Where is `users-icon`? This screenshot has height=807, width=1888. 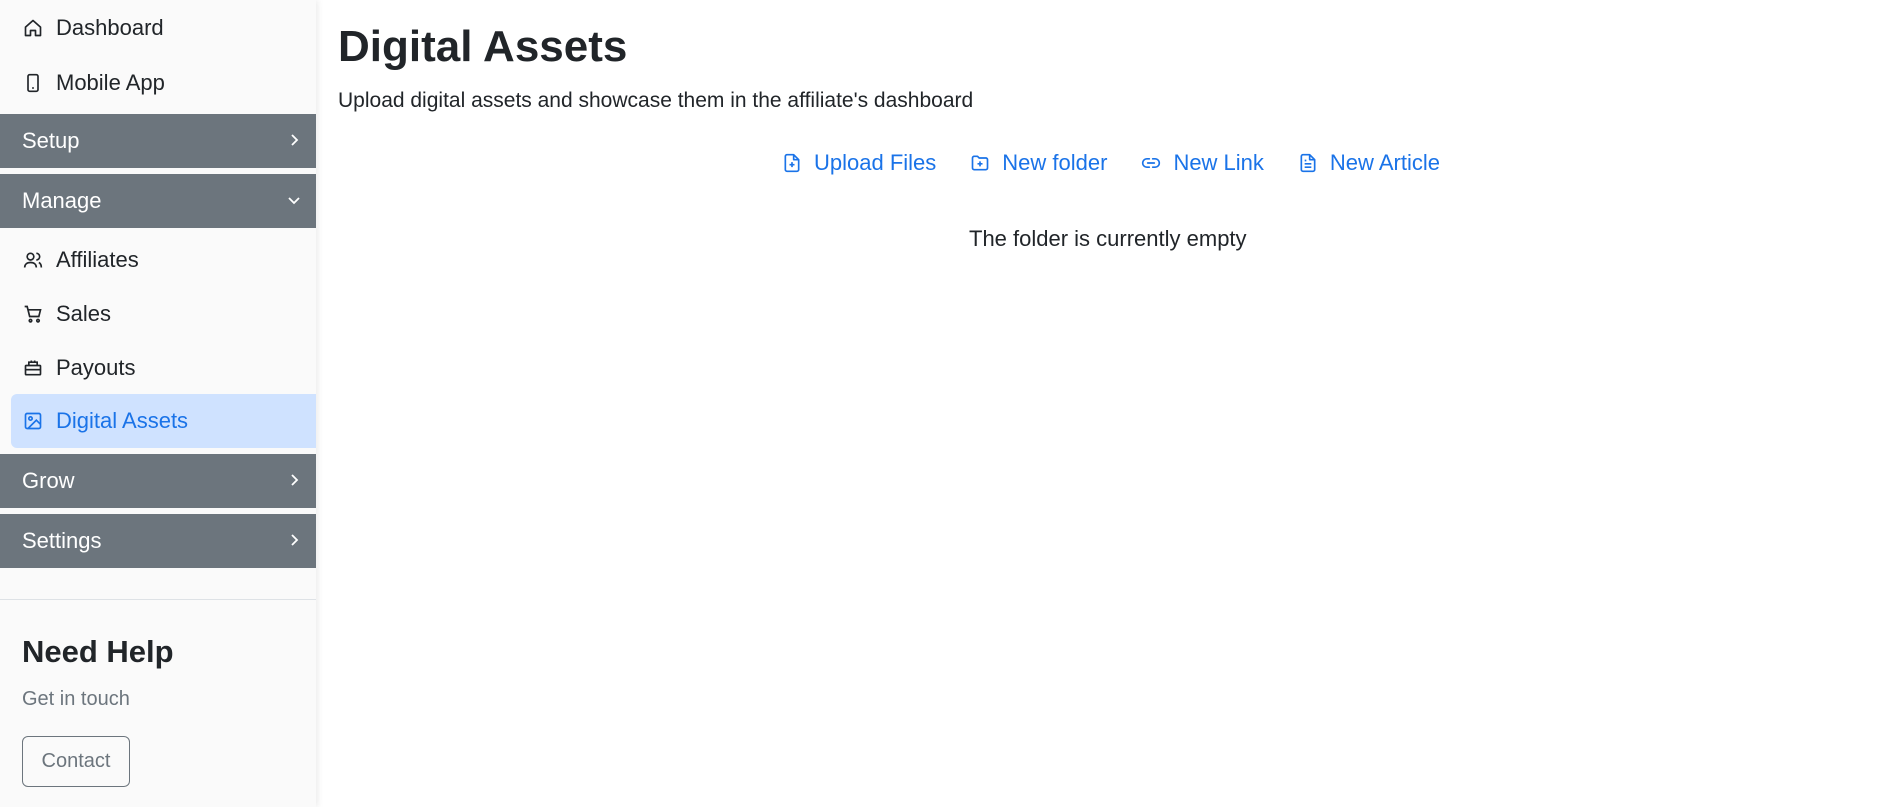
users-icon is located at coordinates (33, 260).